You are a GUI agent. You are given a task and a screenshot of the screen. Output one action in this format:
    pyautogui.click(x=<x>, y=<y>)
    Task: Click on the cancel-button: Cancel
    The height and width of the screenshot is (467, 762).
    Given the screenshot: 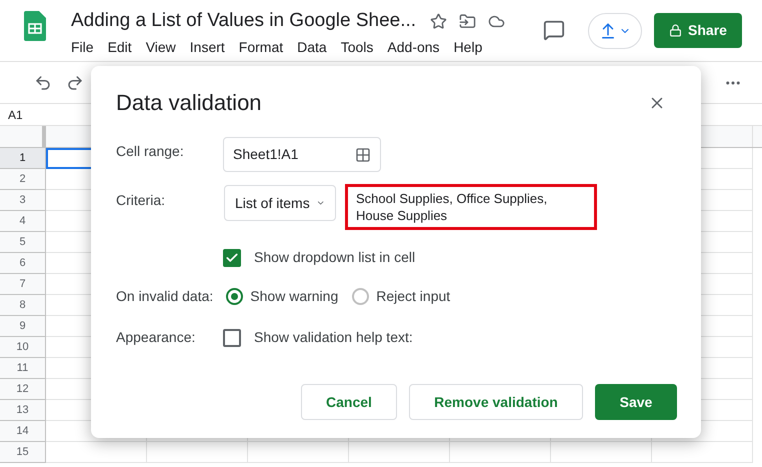 What is the action you would take?
    pyautogui.click(x=349, y=402)
    